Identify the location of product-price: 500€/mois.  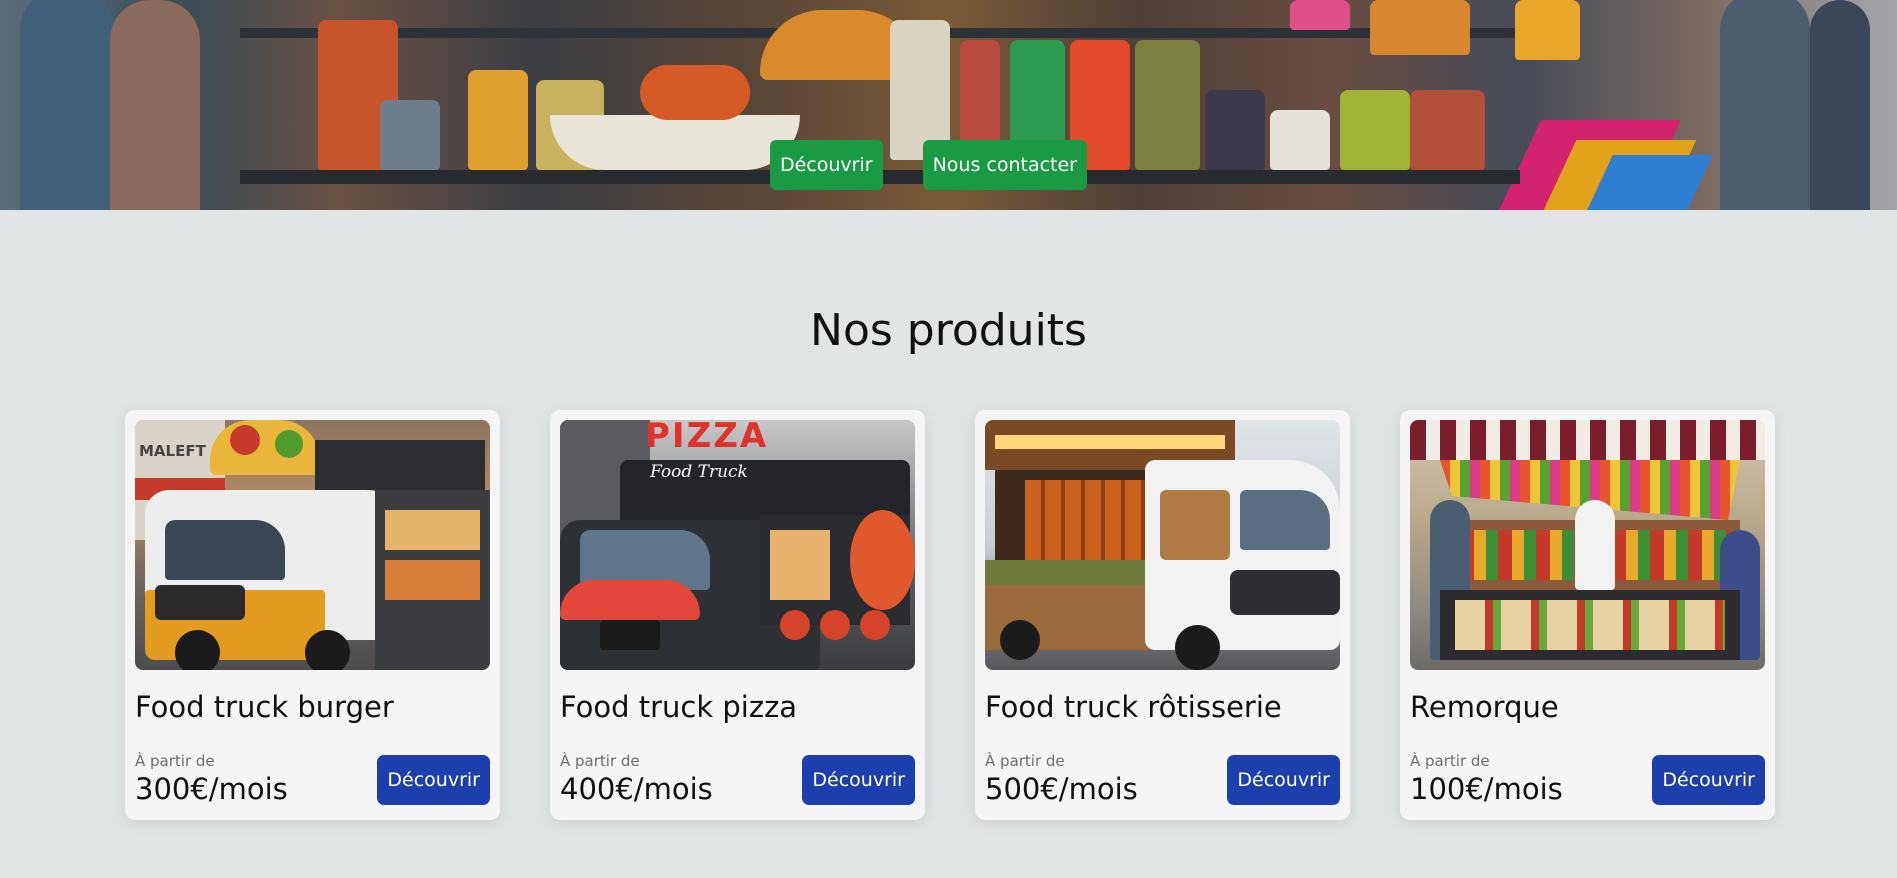
(1061, 789).